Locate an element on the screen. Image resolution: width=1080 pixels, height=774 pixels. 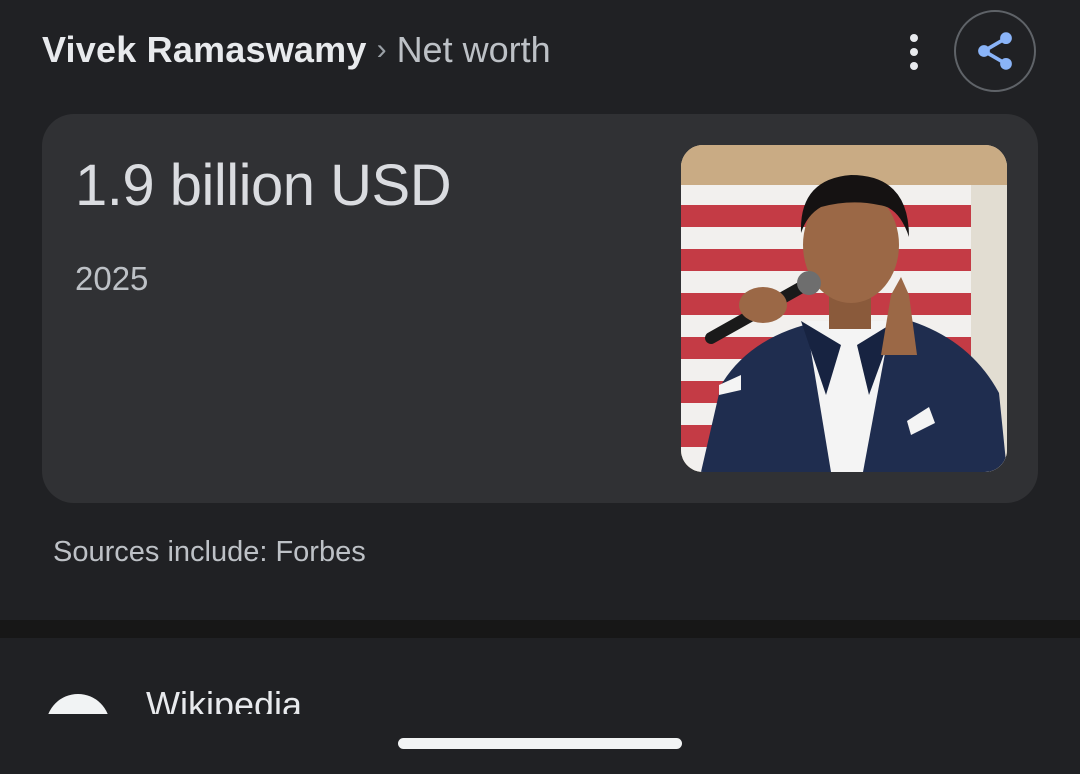
more-options-button is located at coordinates (914, 52).